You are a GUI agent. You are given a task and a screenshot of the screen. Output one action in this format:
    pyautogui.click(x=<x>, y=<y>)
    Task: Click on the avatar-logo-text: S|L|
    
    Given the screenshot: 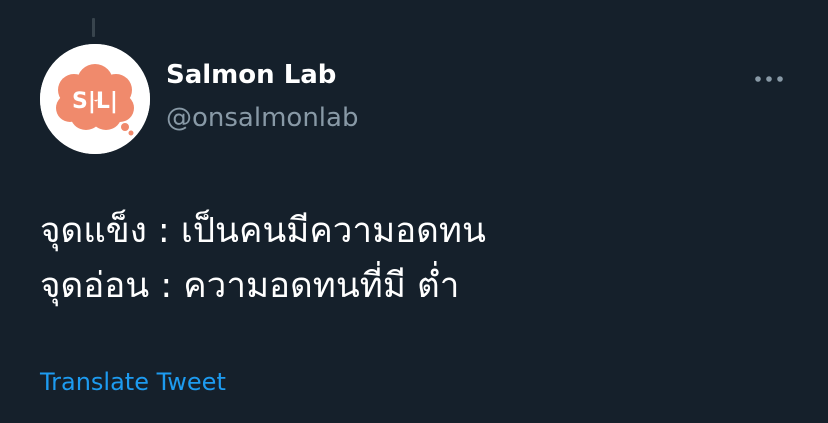 What is the action you would take?
    pyautogui.click(x=95, y=101)
    